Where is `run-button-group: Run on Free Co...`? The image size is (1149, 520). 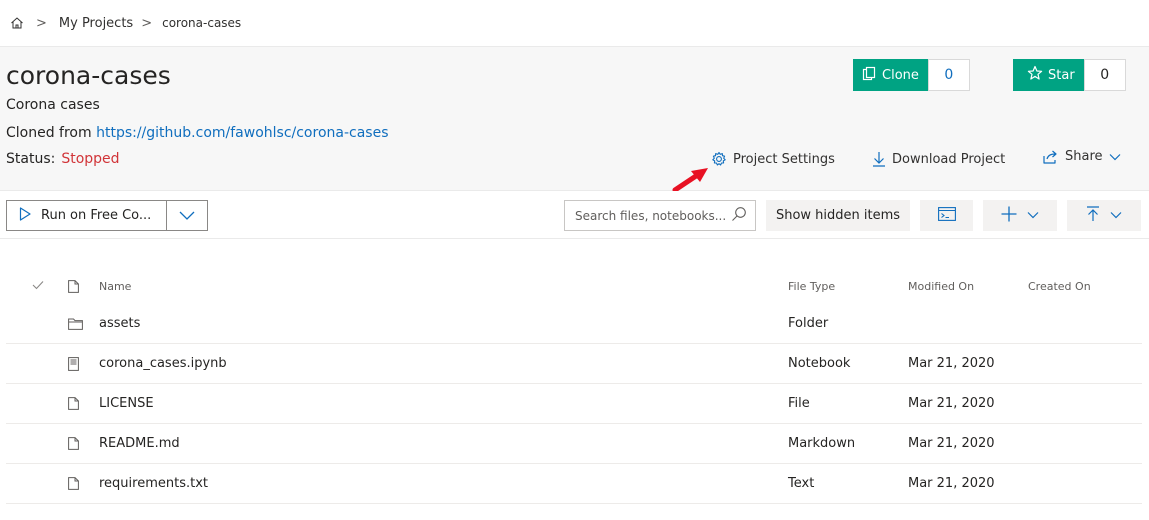
run-button-group: Run on Free Co... is located at coordinates (107, 215).